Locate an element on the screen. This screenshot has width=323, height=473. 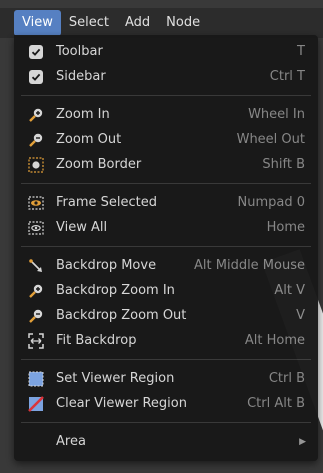
menu-item-backdrop-zoom-in: Backdrop Zoom In Alt V is located at coordinates (166, 290).